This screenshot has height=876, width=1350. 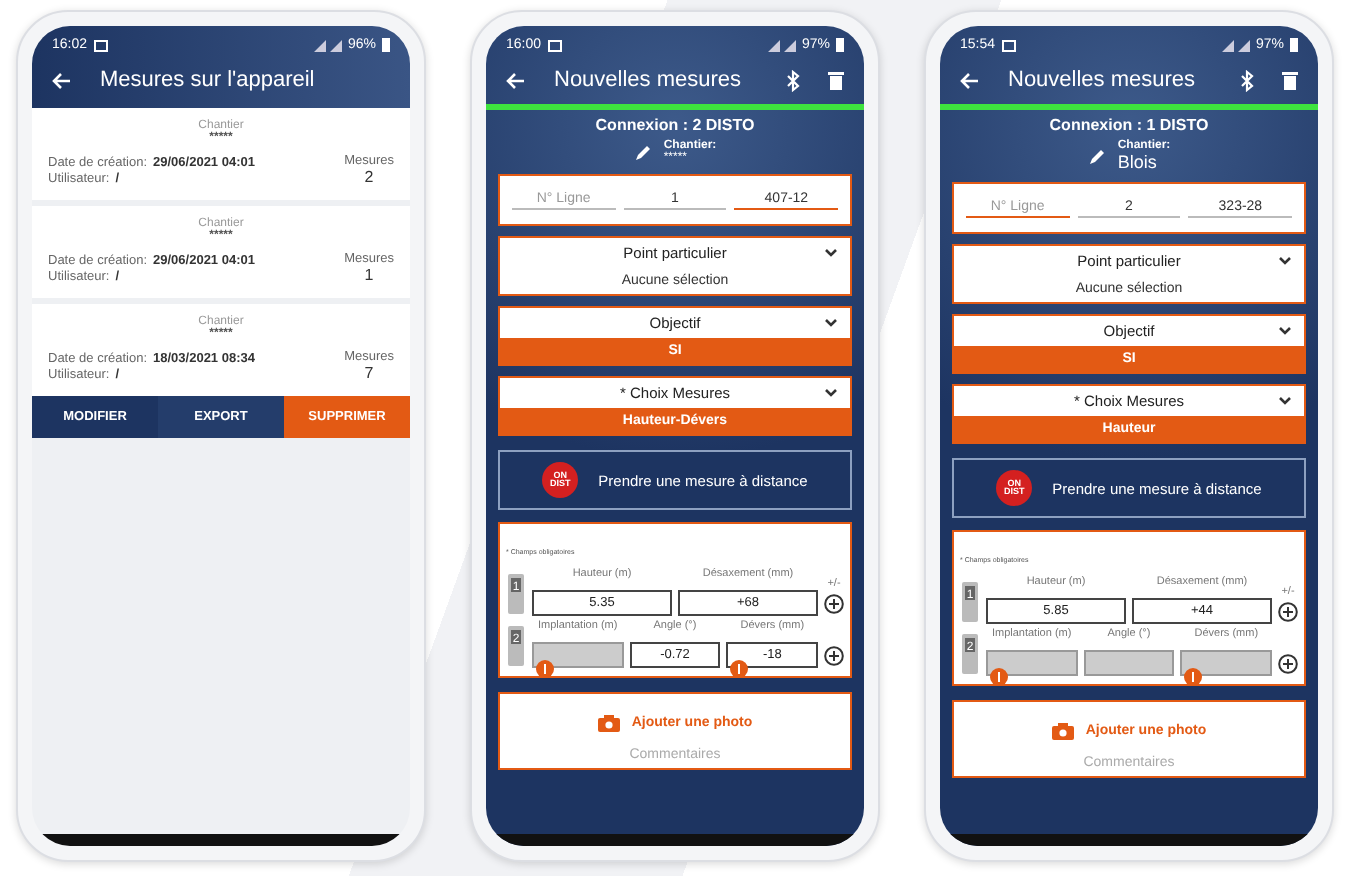 I want to click on measure-count: 2, so click(x=369, y=177).